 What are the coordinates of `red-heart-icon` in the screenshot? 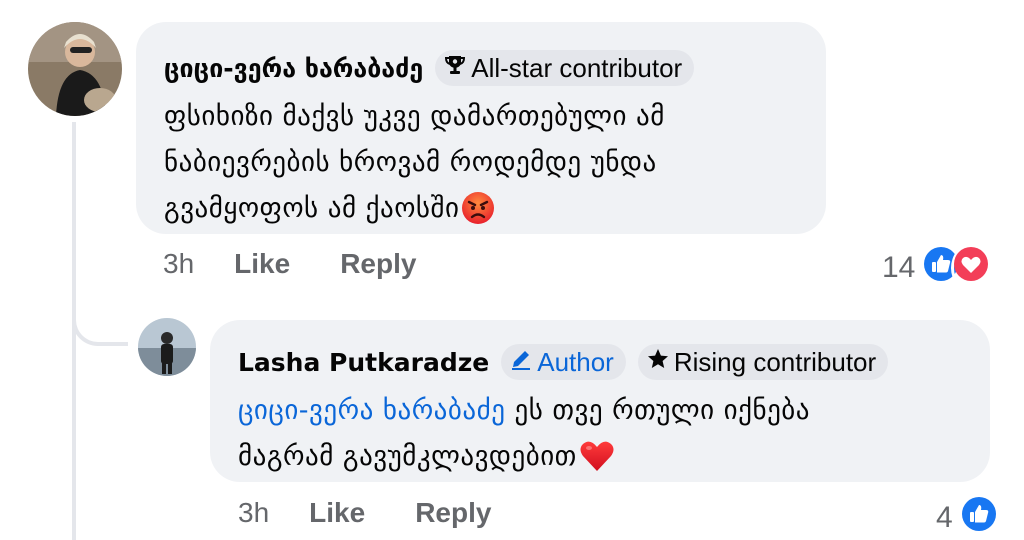 It's located at (597, 463).